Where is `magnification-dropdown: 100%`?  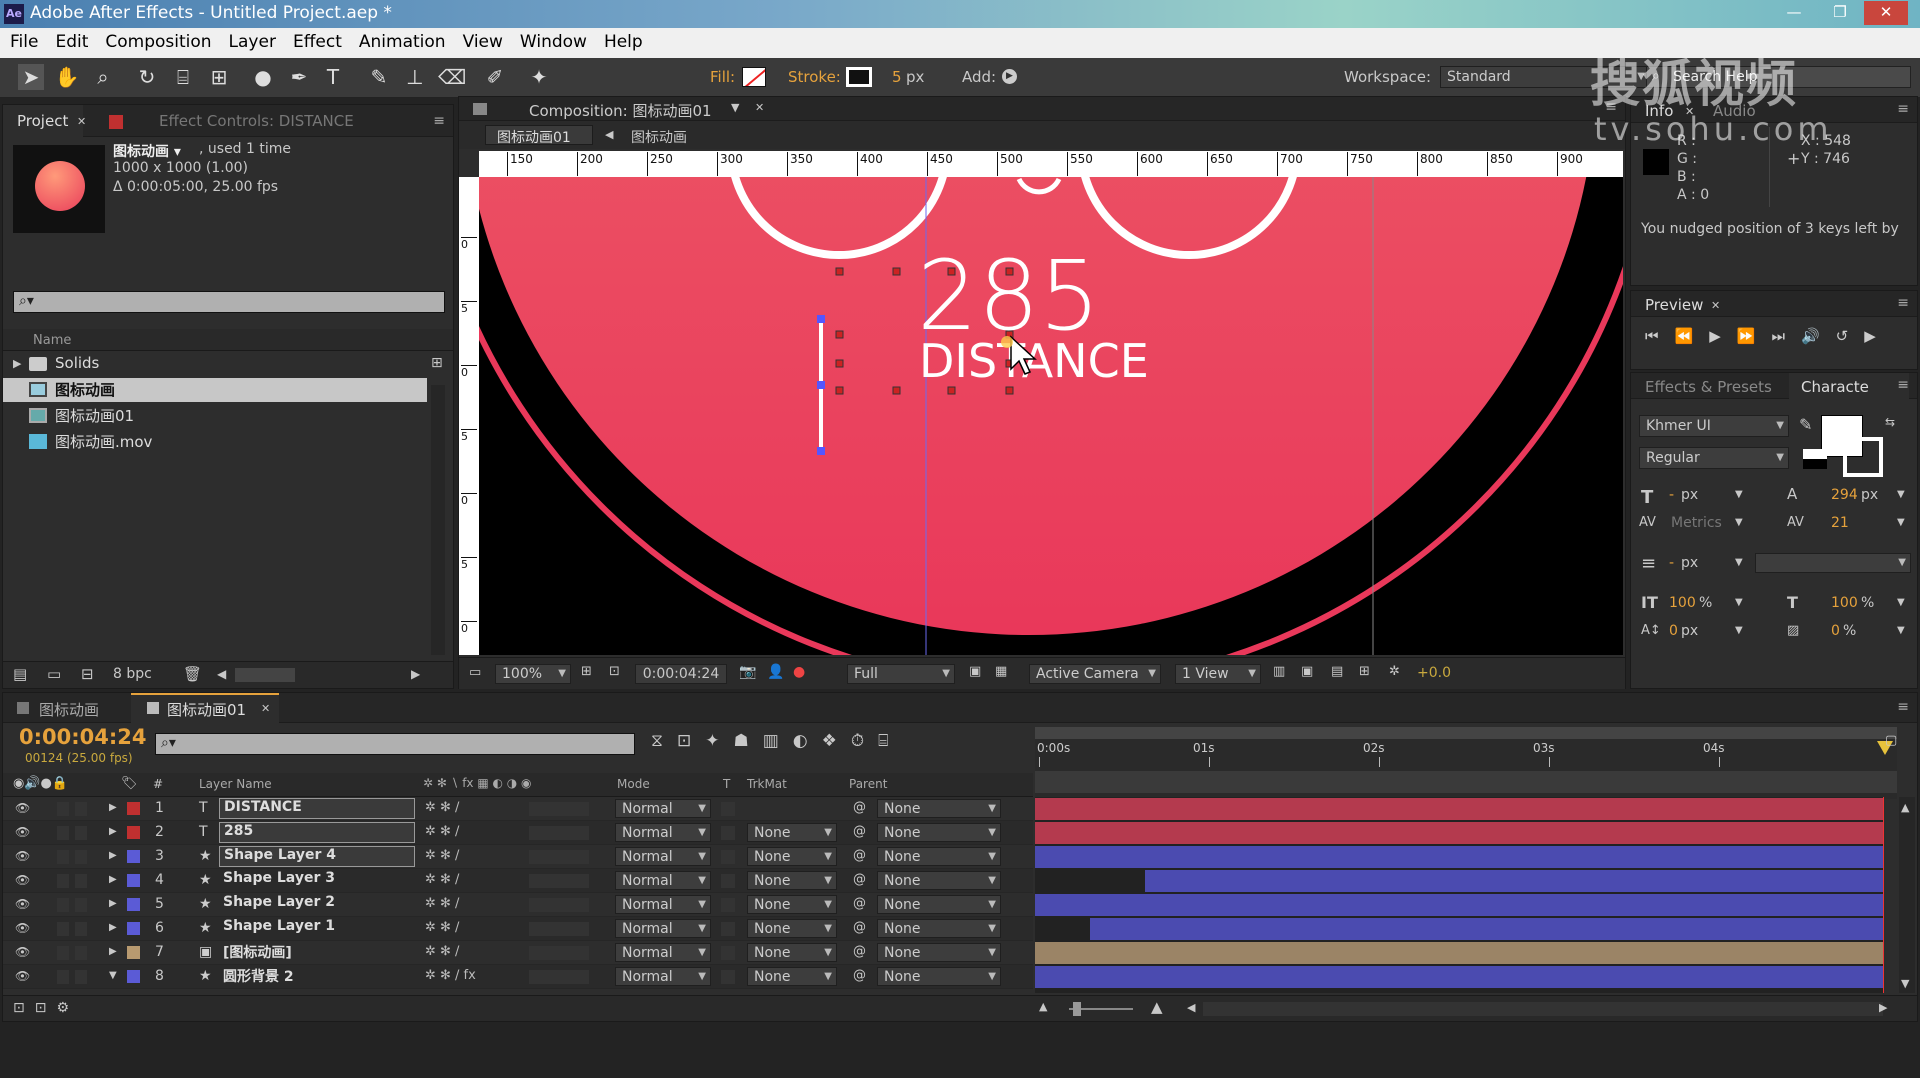
magnification-dropdown: 100% is located at coordinates (533, 674).